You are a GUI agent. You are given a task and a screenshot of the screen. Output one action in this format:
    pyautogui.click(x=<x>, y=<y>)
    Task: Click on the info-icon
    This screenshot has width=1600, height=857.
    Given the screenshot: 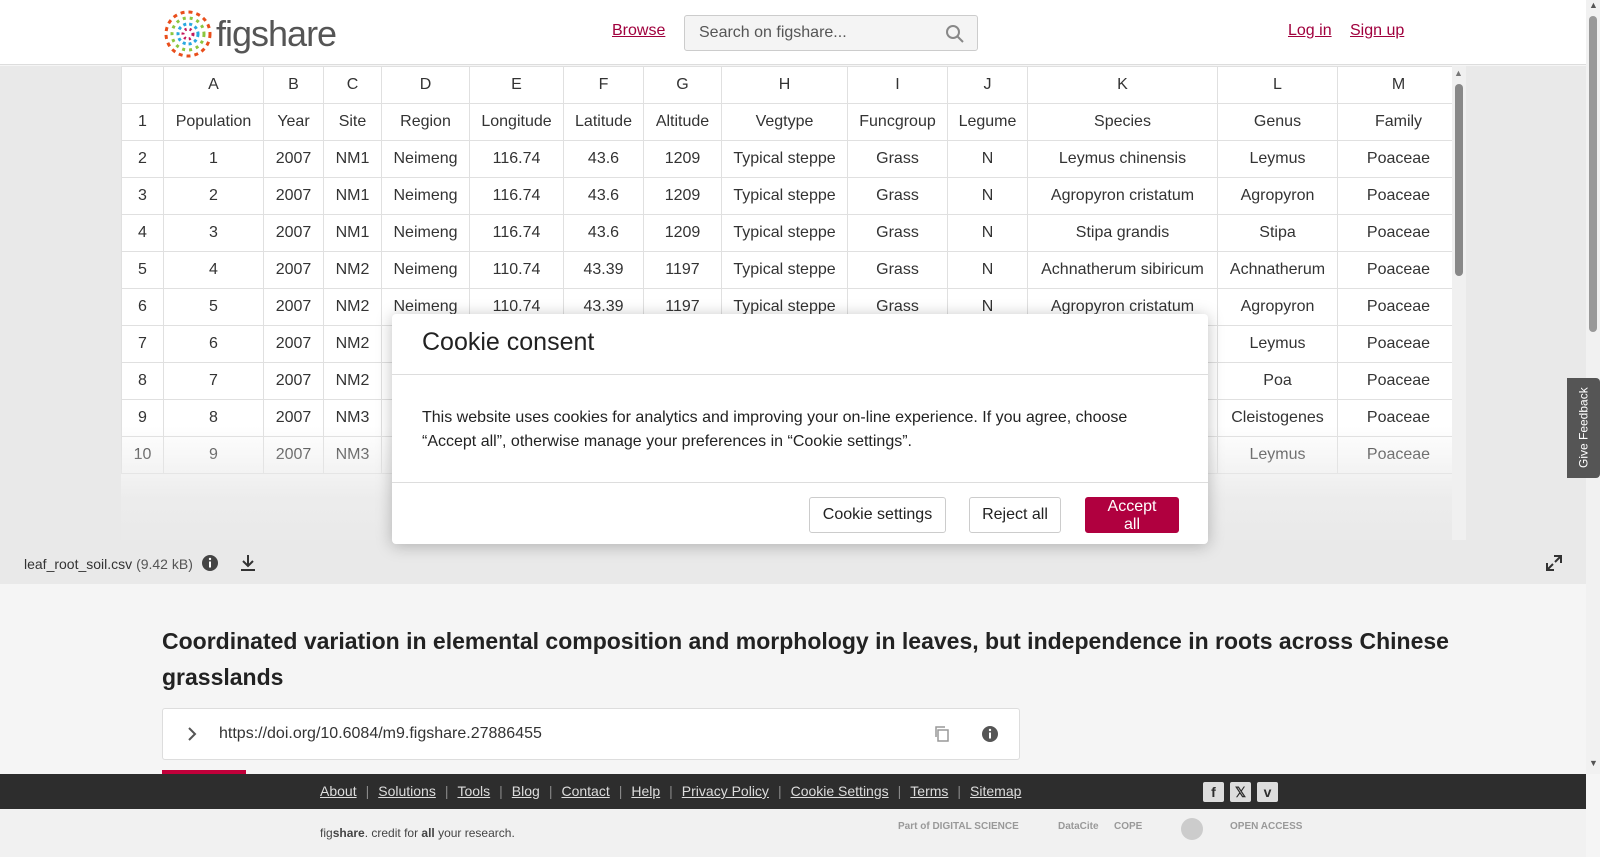 What is the action you would take?
    pyautogui.click(x=210, y=563)
    